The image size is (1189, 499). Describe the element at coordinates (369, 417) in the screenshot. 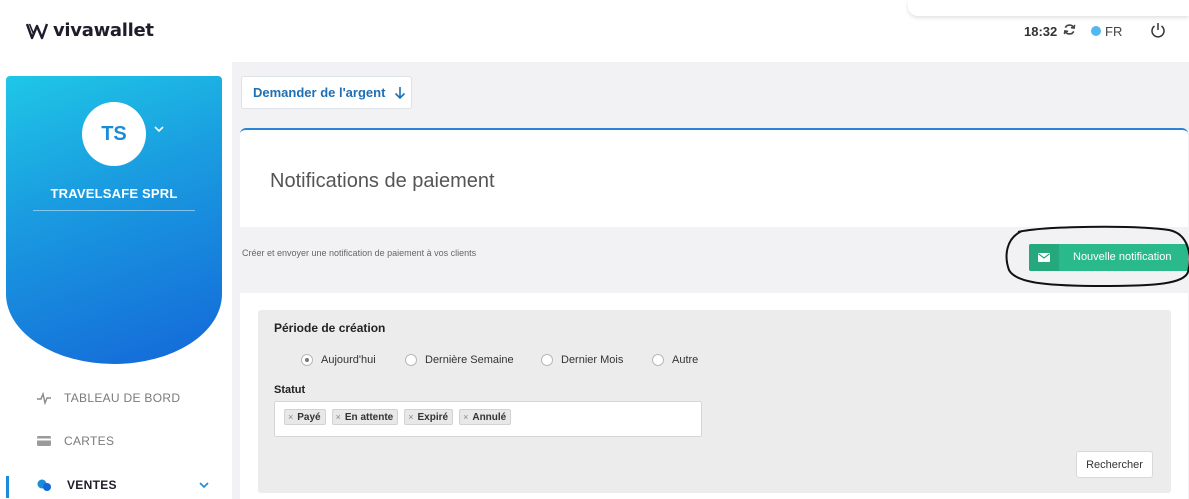

I see `tag-label: En attente` at that location.